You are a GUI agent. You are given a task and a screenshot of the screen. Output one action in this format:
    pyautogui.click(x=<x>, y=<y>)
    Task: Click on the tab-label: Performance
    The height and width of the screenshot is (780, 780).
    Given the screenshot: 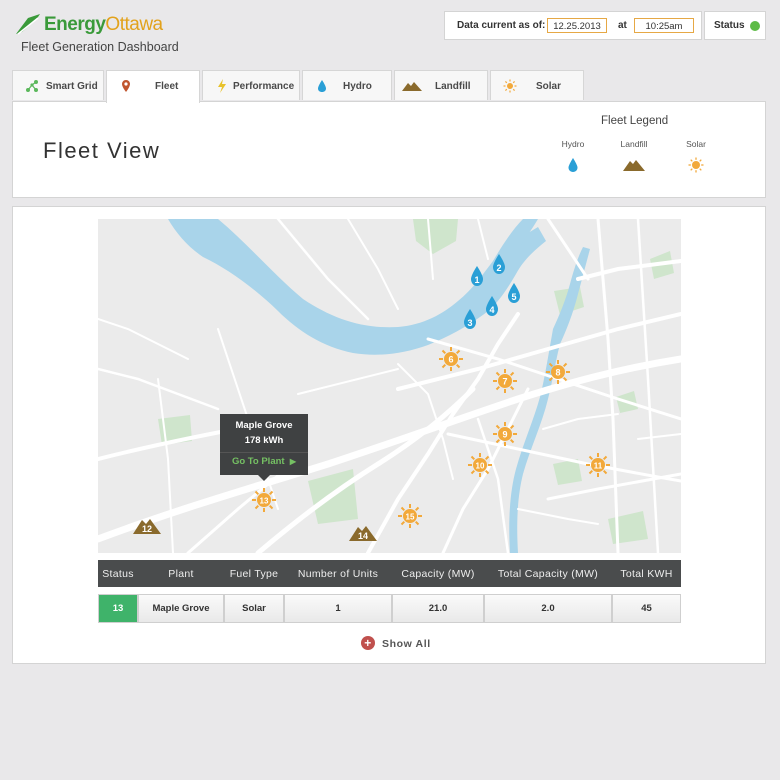 What is the action you would take?
    pyautogui.click(x=264, y=86)
    